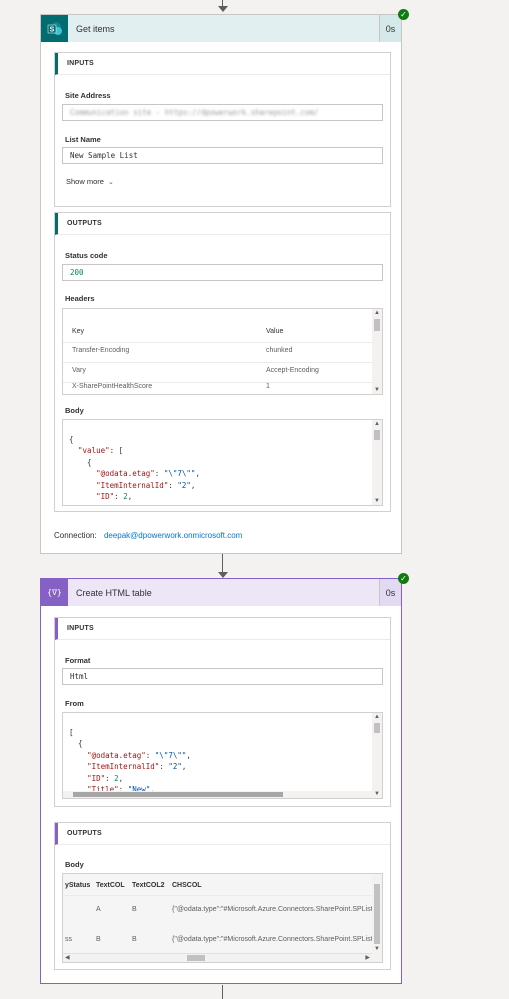  What do you see at coordinates (173, 535) in the screenshot?
I see `connection-link: deepak@dpowerwork.onmicrosoft.com` at bounding box center [173, 535].